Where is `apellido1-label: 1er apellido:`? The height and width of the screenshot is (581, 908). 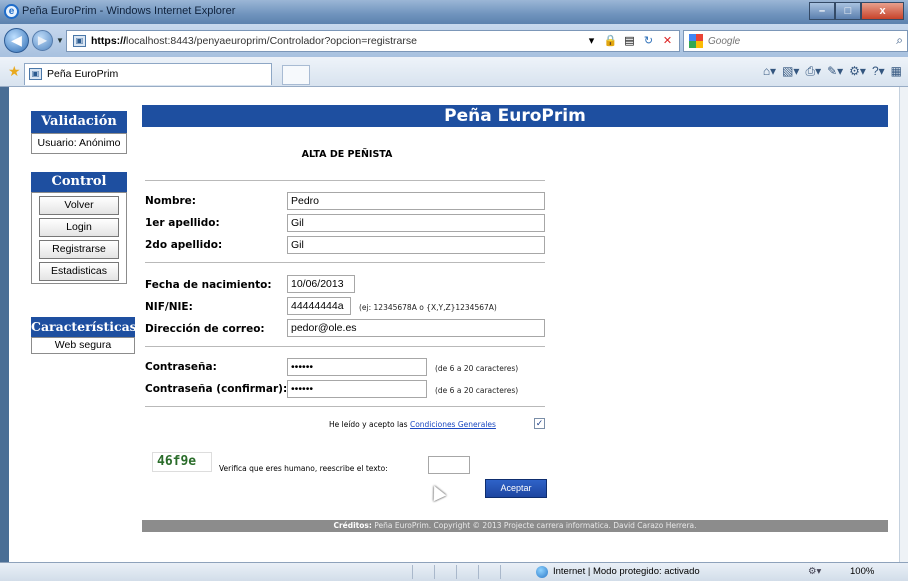 apellido1-label: 1er apellido: is located at coordinates (182, 223).